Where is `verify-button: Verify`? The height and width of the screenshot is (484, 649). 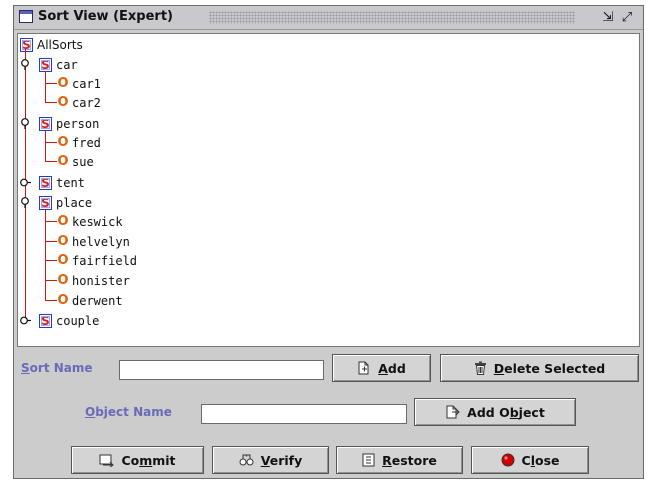
verify-button: Verify is located at coordinates (270, 460).